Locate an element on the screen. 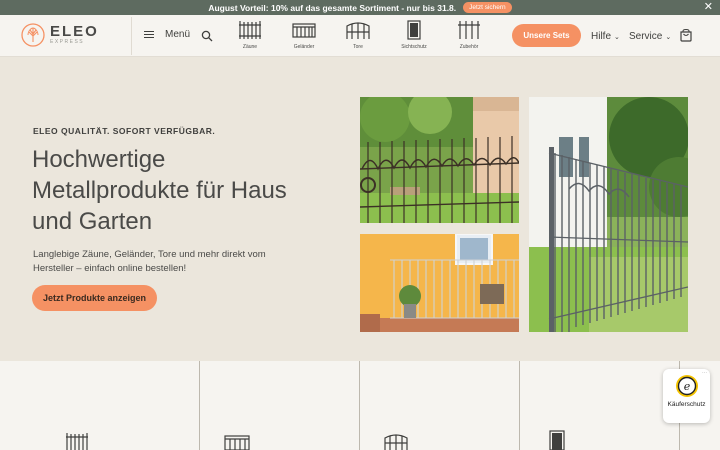 This screenshot has height=450, width=720. trusted-shops-badge: ··· e Käuferschutz is located at coordinates (686, 396).